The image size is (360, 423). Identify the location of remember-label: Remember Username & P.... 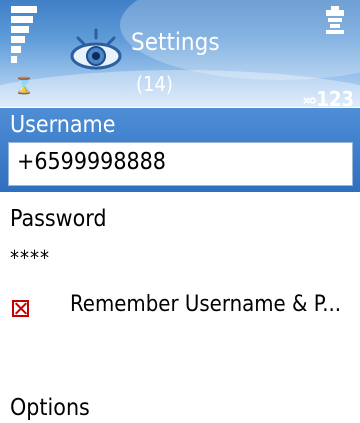
(205, 304).